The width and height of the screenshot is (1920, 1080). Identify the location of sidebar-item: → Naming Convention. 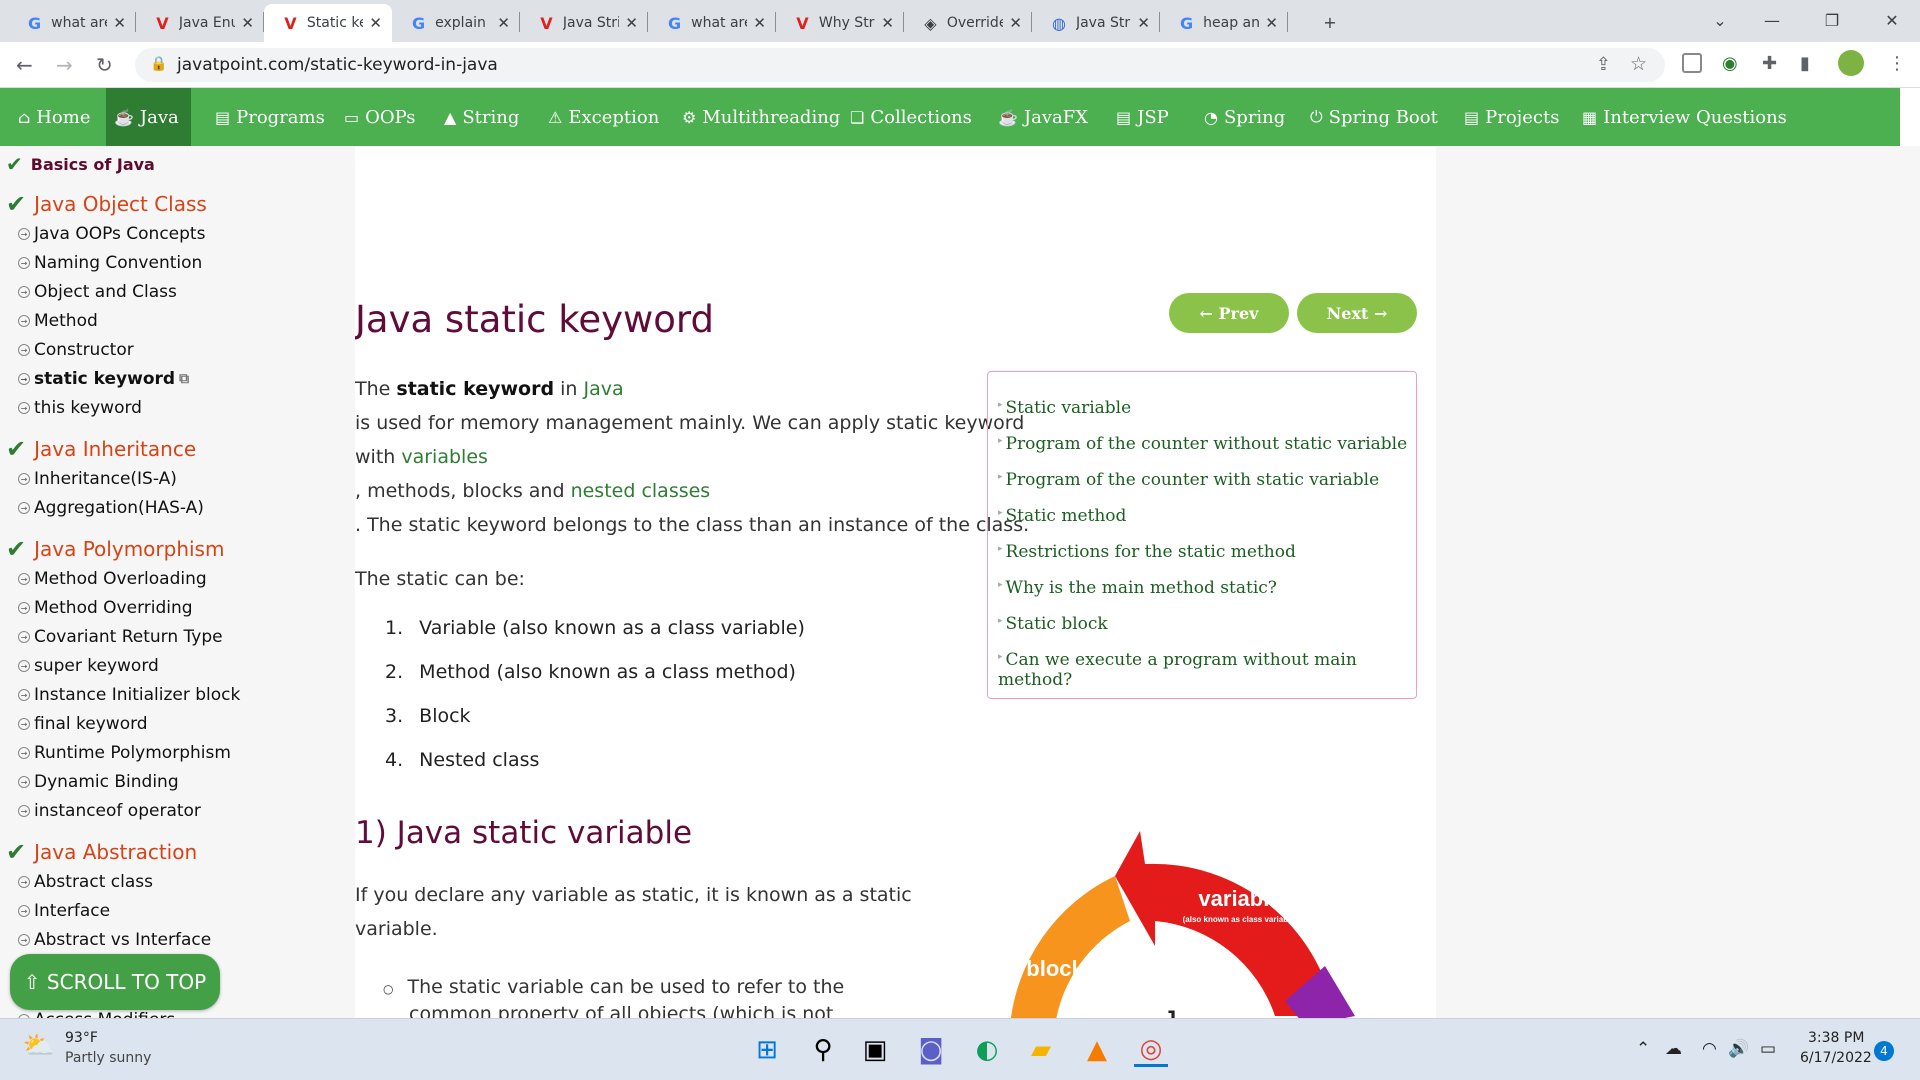
(110, 263).